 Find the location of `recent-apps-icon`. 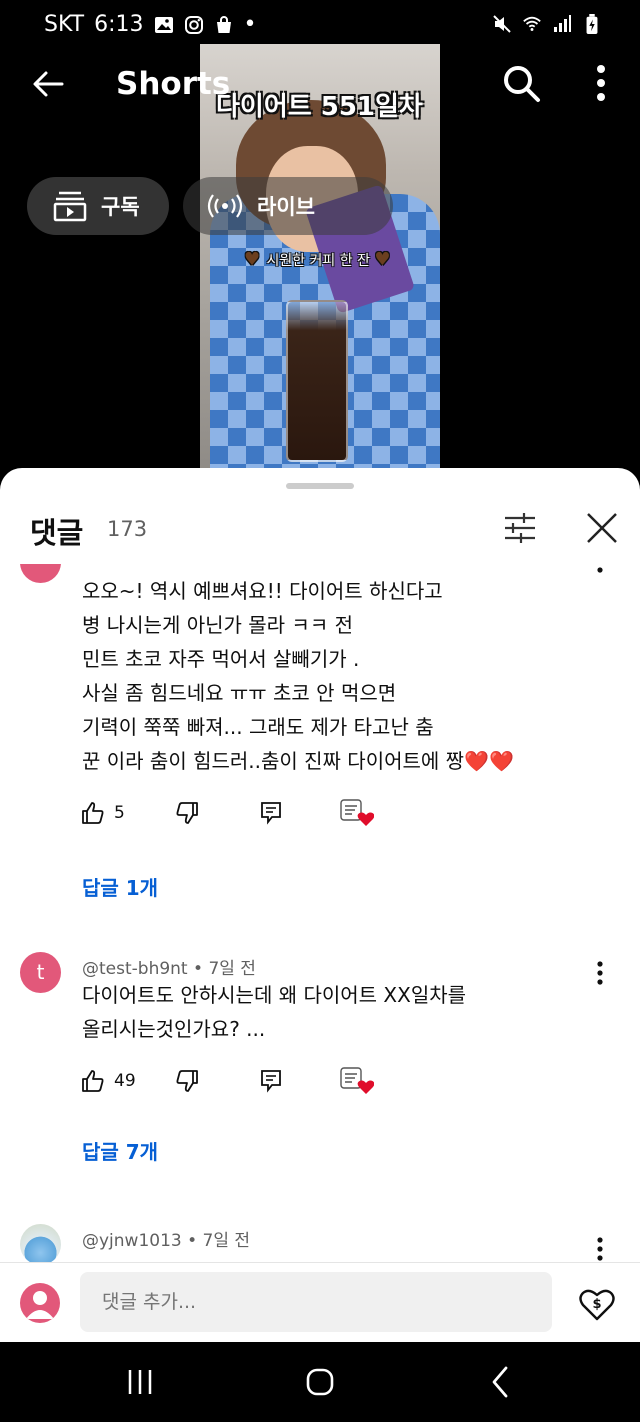

recent-apps-icon is located at coordinates (140, 1382).